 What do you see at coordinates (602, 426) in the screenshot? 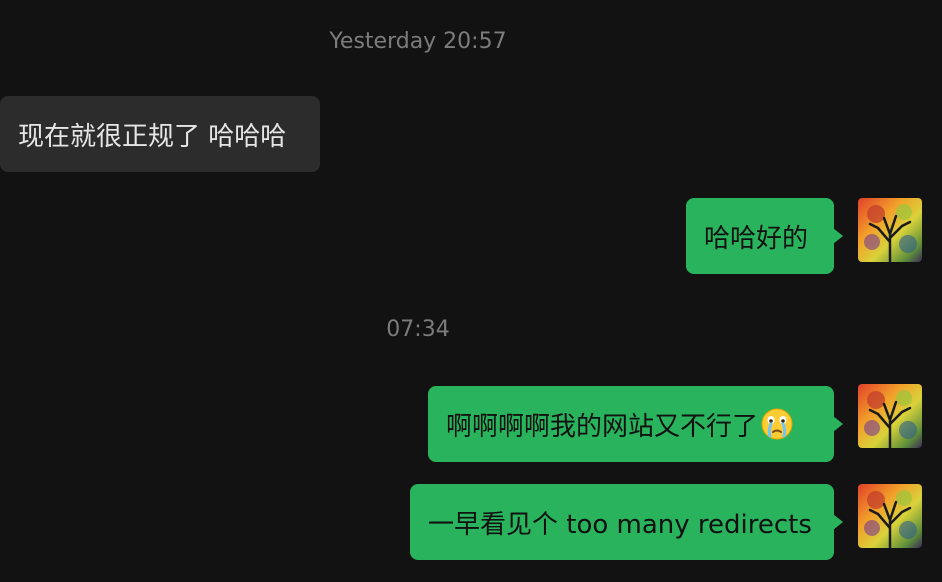
I see `message-text: 啊啊啊啊我的网站又不行了` at bounding box center [602, 426].